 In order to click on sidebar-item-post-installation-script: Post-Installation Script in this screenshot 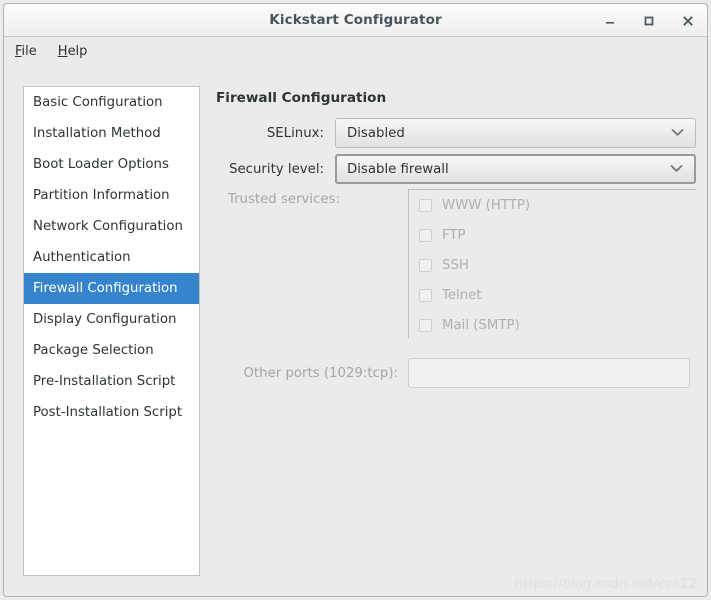, I will do `click(111, 412)`.